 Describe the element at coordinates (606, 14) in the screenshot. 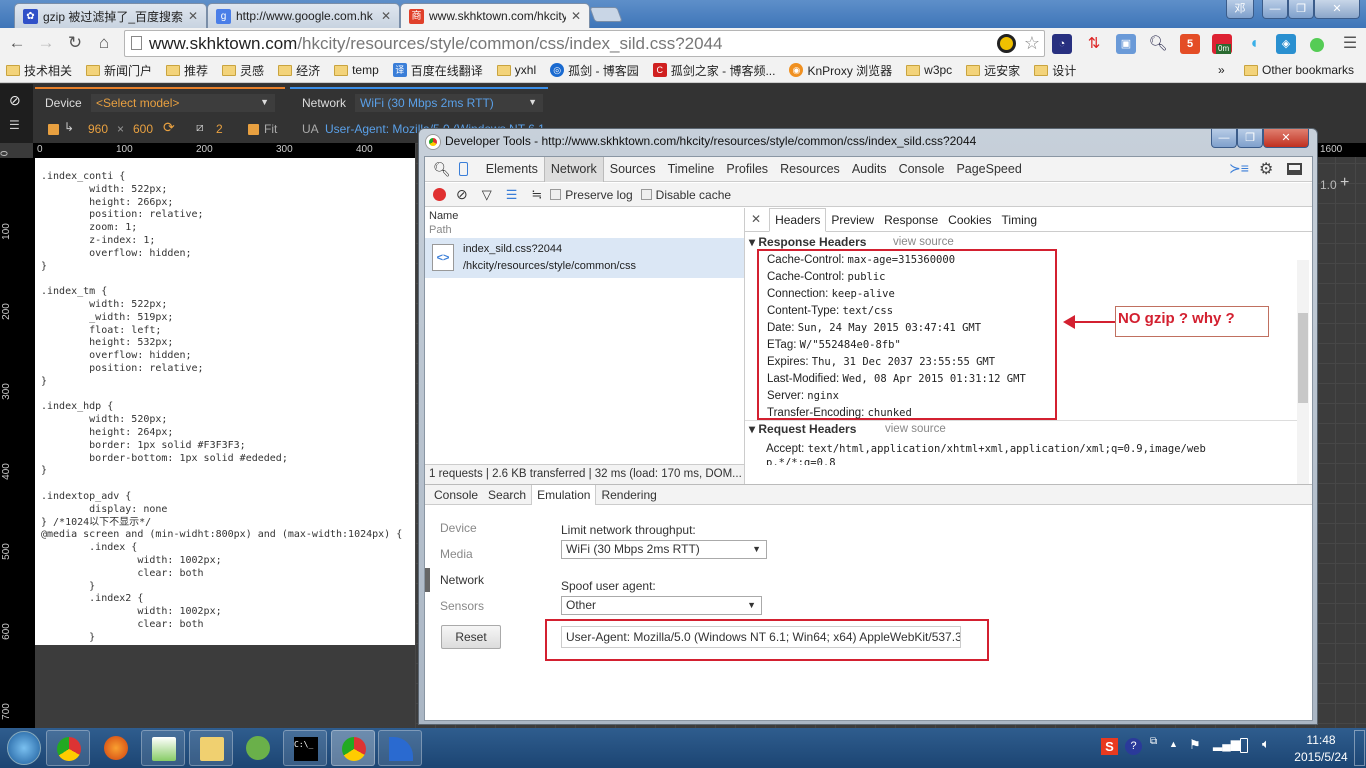

I see `new-tab-button` at that location.